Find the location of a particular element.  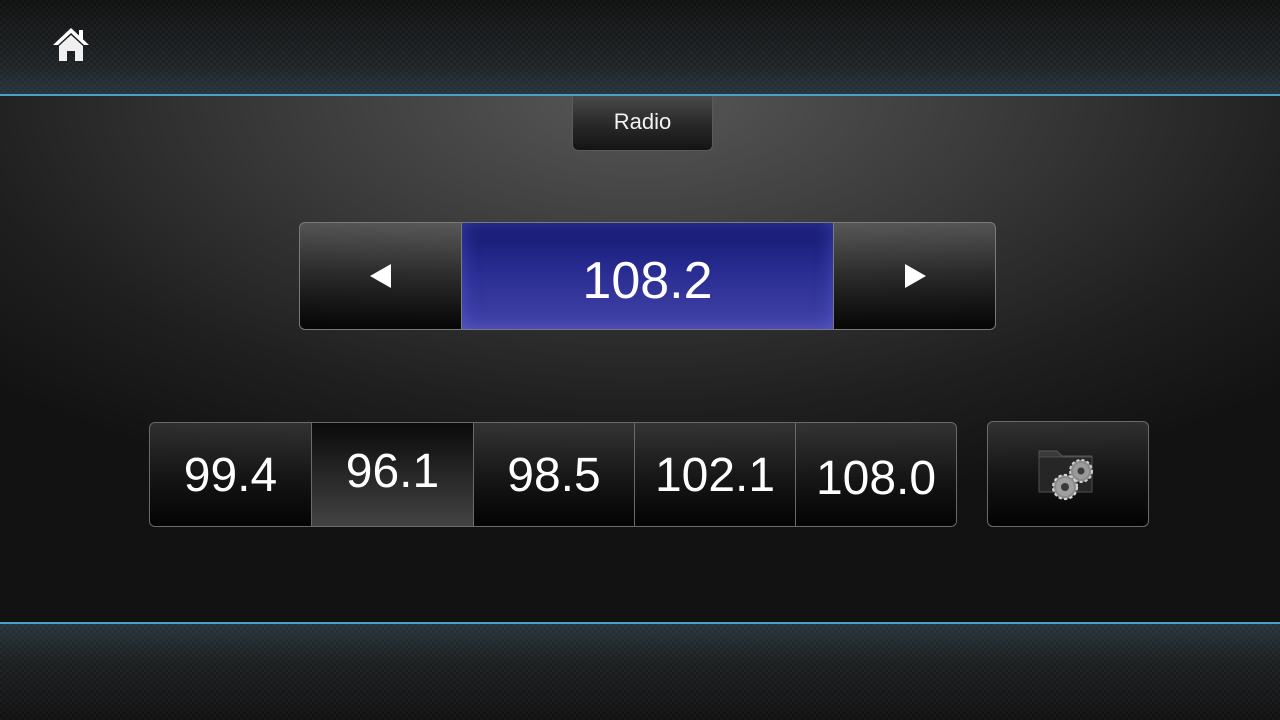

triangle-left-icon is located at coordinates (380, 276).